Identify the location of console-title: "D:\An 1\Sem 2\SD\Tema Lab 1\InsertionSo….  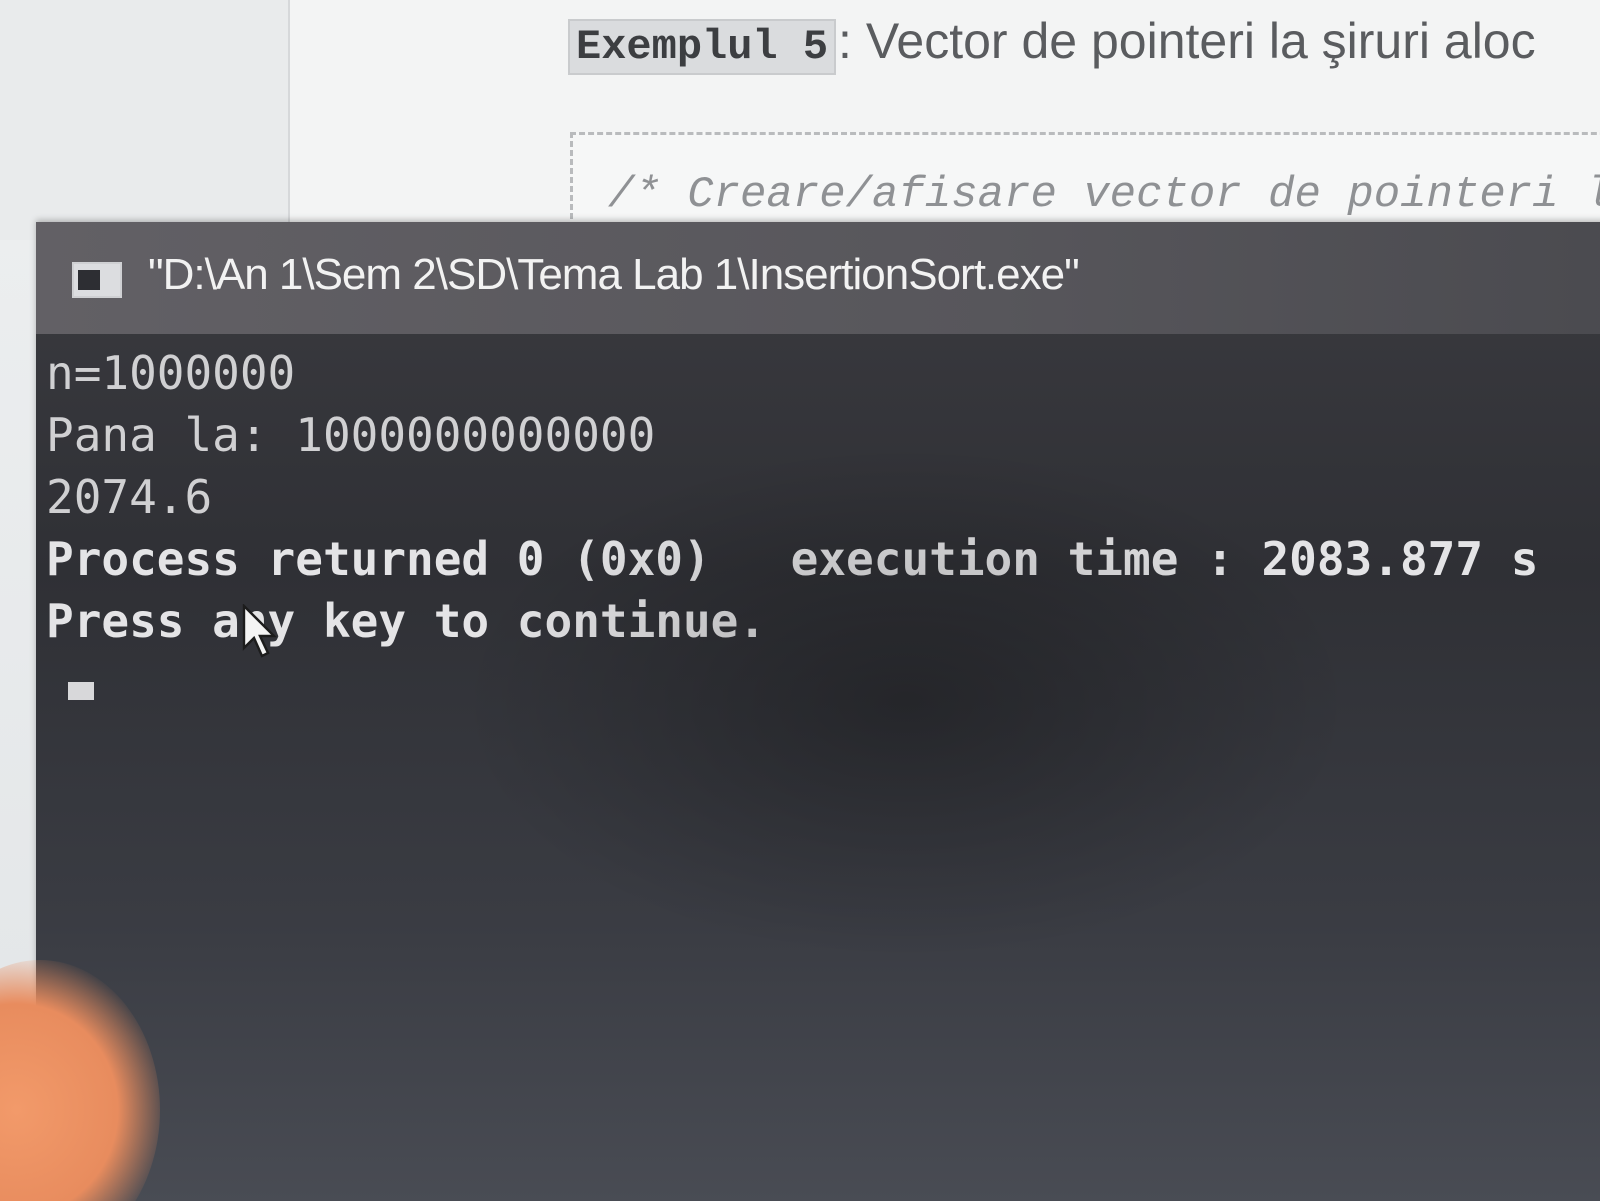
(614, 274).